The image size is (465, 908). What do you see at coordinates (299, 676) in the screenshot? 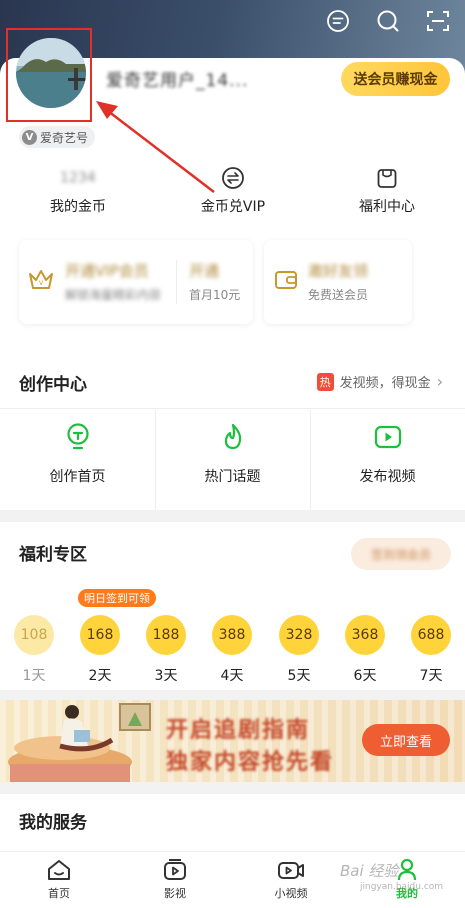
I see `checkin-day-label: 5天` at bounding box center [299, 676].